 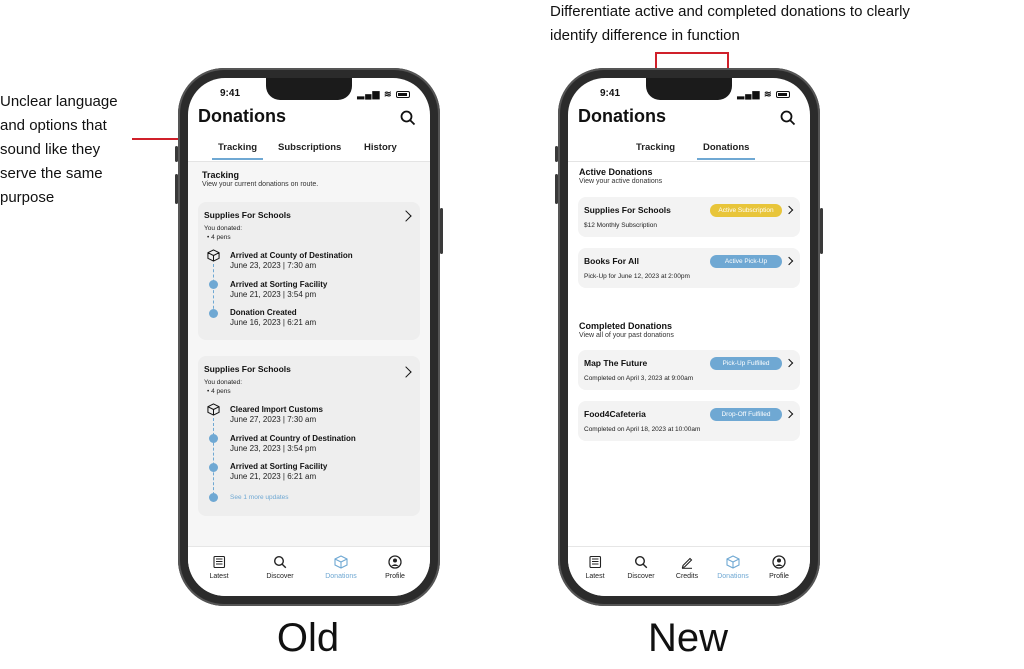 I want to click on event-date: June 23, 2023 | 3:54 pm, so click(x=273, y=448).